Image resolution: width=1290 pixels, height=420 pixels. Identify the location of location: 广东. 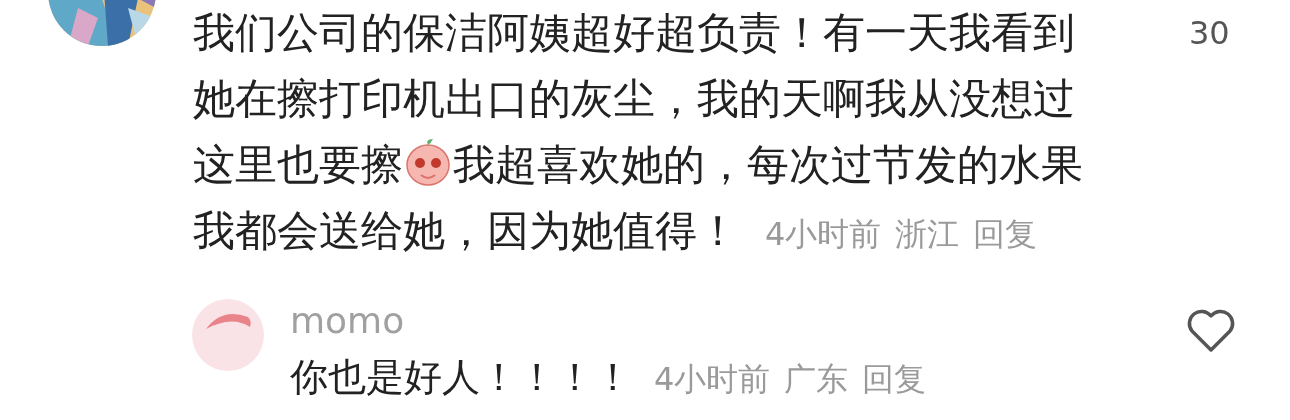
(816, 379).